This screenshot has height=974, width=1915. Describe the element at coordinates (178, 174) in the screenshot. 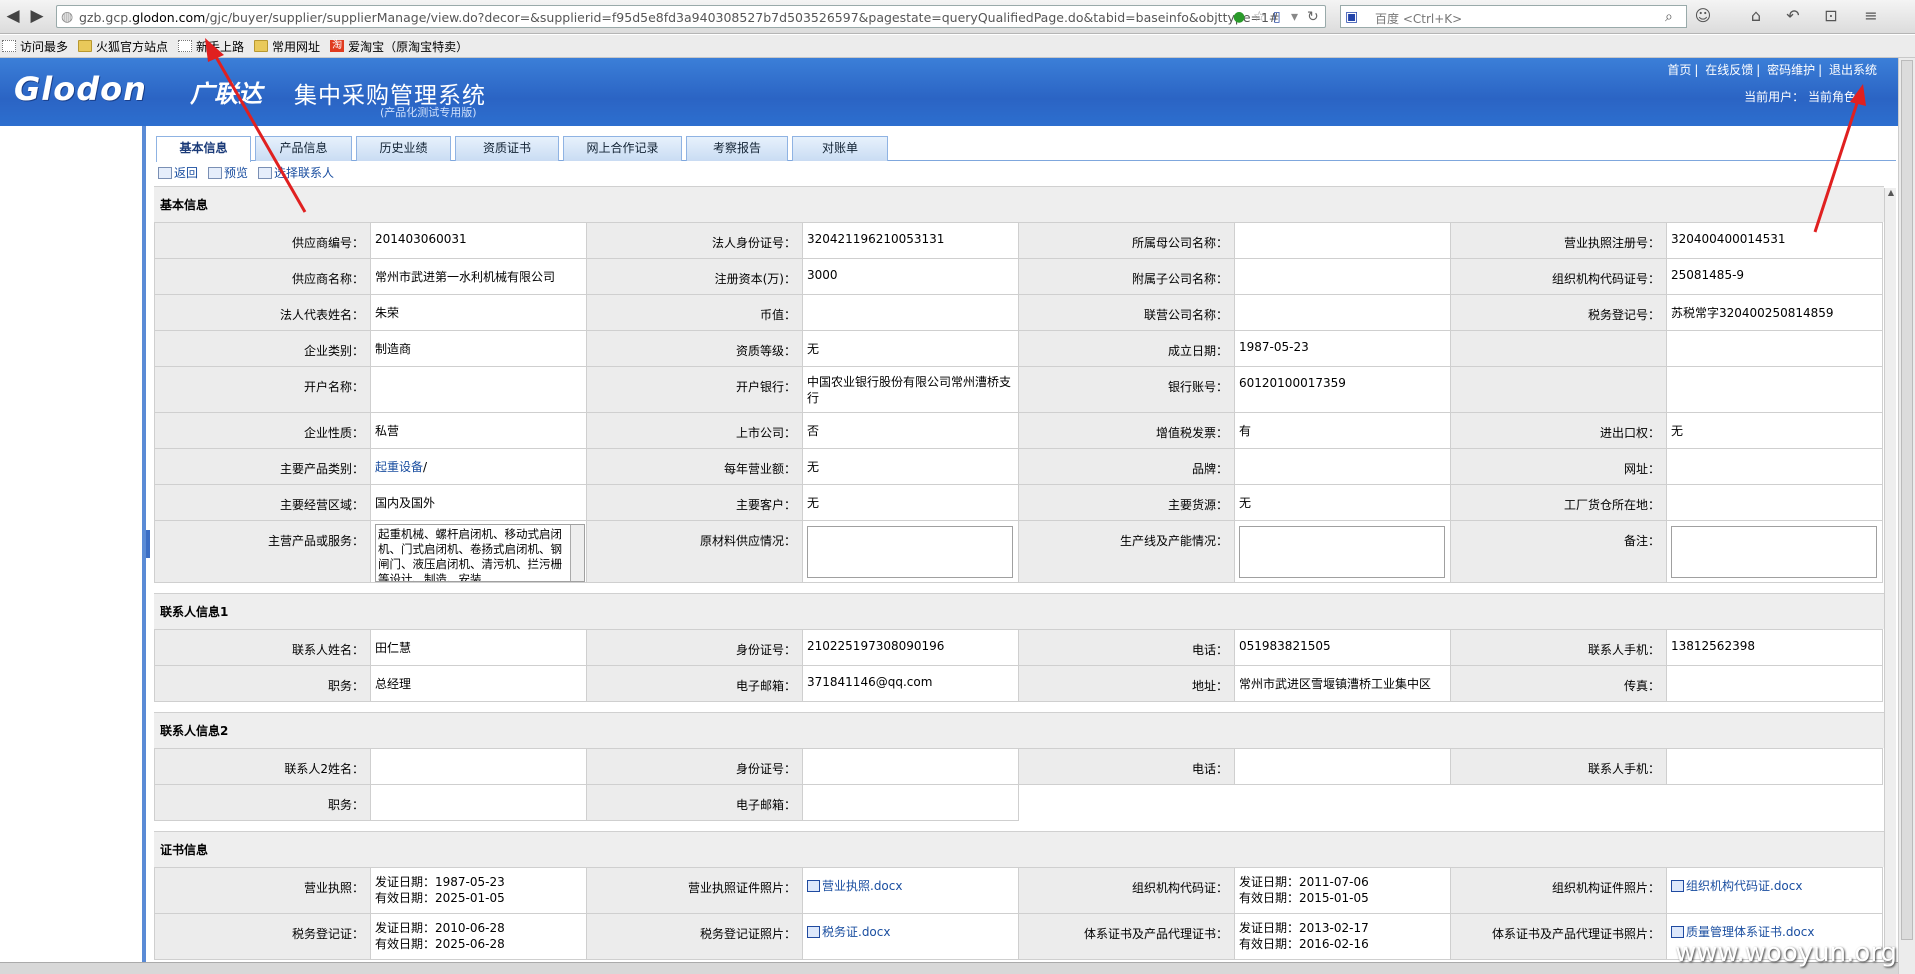

I see `back-button: 返回` at that location.